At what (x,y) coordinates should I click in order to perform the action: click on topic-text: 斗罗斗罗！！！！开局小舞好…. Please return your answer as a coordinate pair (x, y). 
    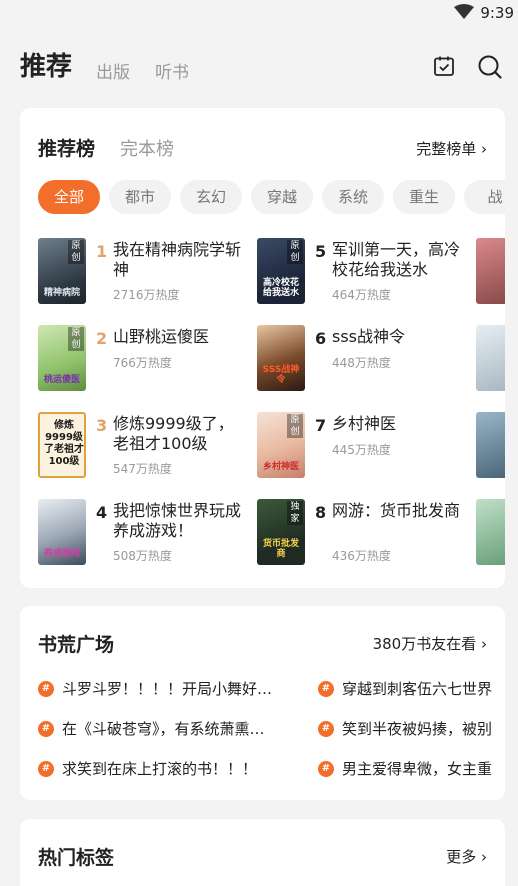
    Looking at the image, I should click on (167, 689).